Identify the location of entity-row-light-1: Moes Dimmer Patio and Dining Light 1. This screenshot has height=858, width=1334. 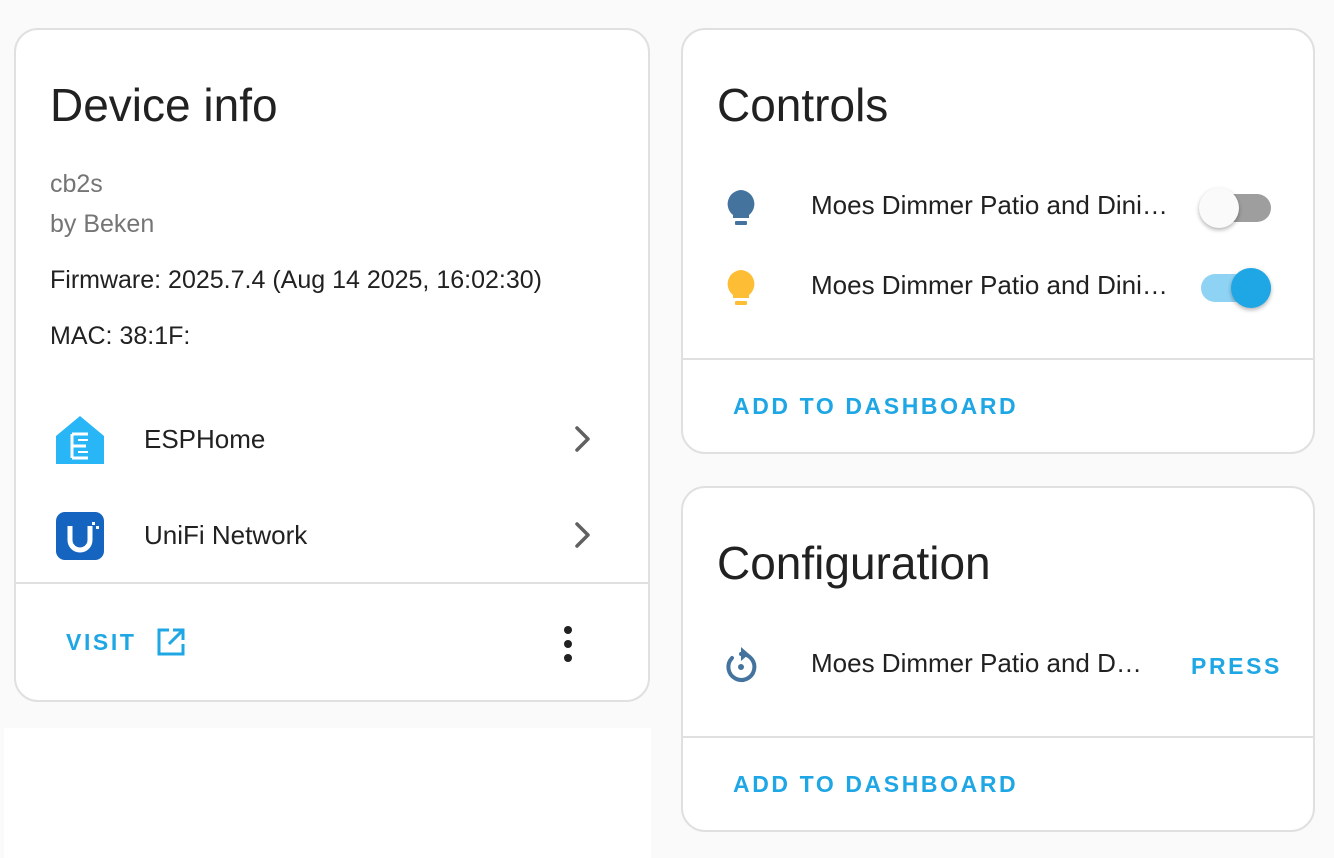
(998, 208).